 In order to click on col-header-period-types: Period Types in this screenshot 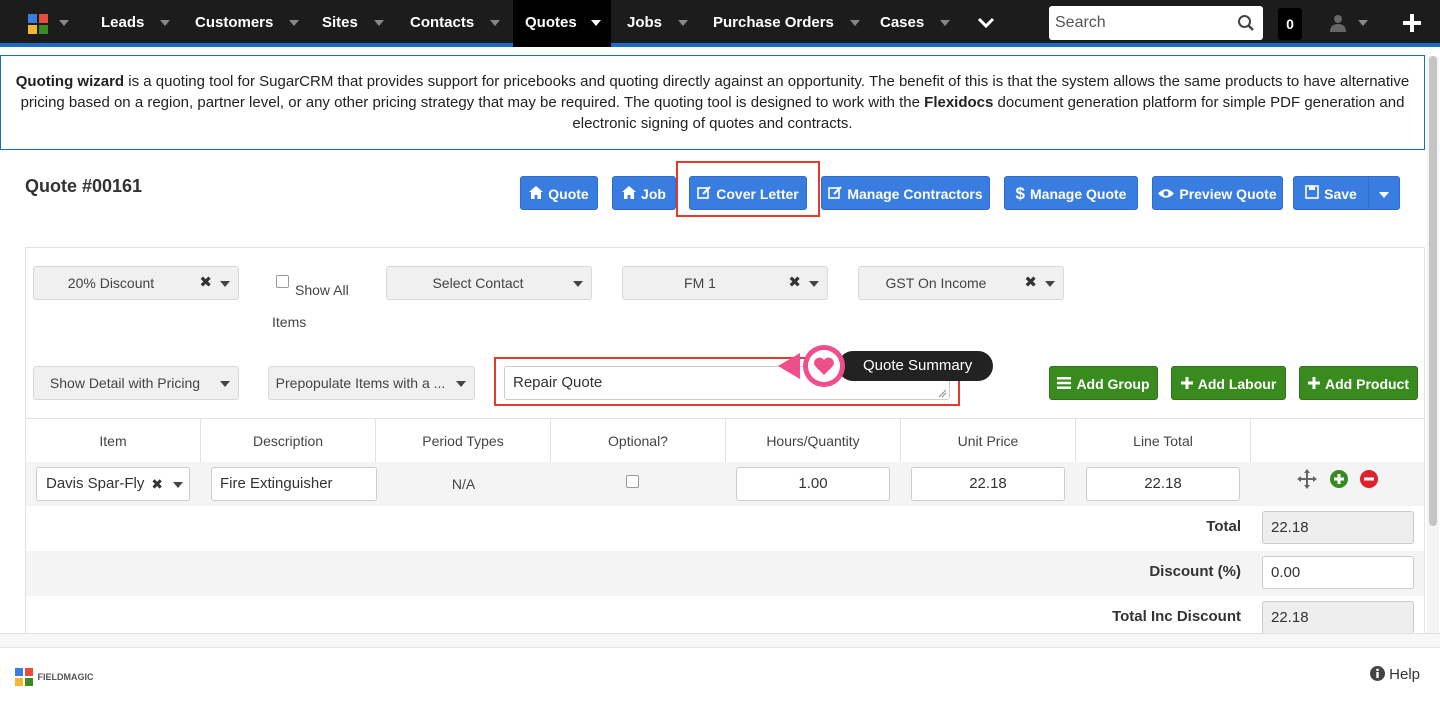, I will do `click(463, 441)`.